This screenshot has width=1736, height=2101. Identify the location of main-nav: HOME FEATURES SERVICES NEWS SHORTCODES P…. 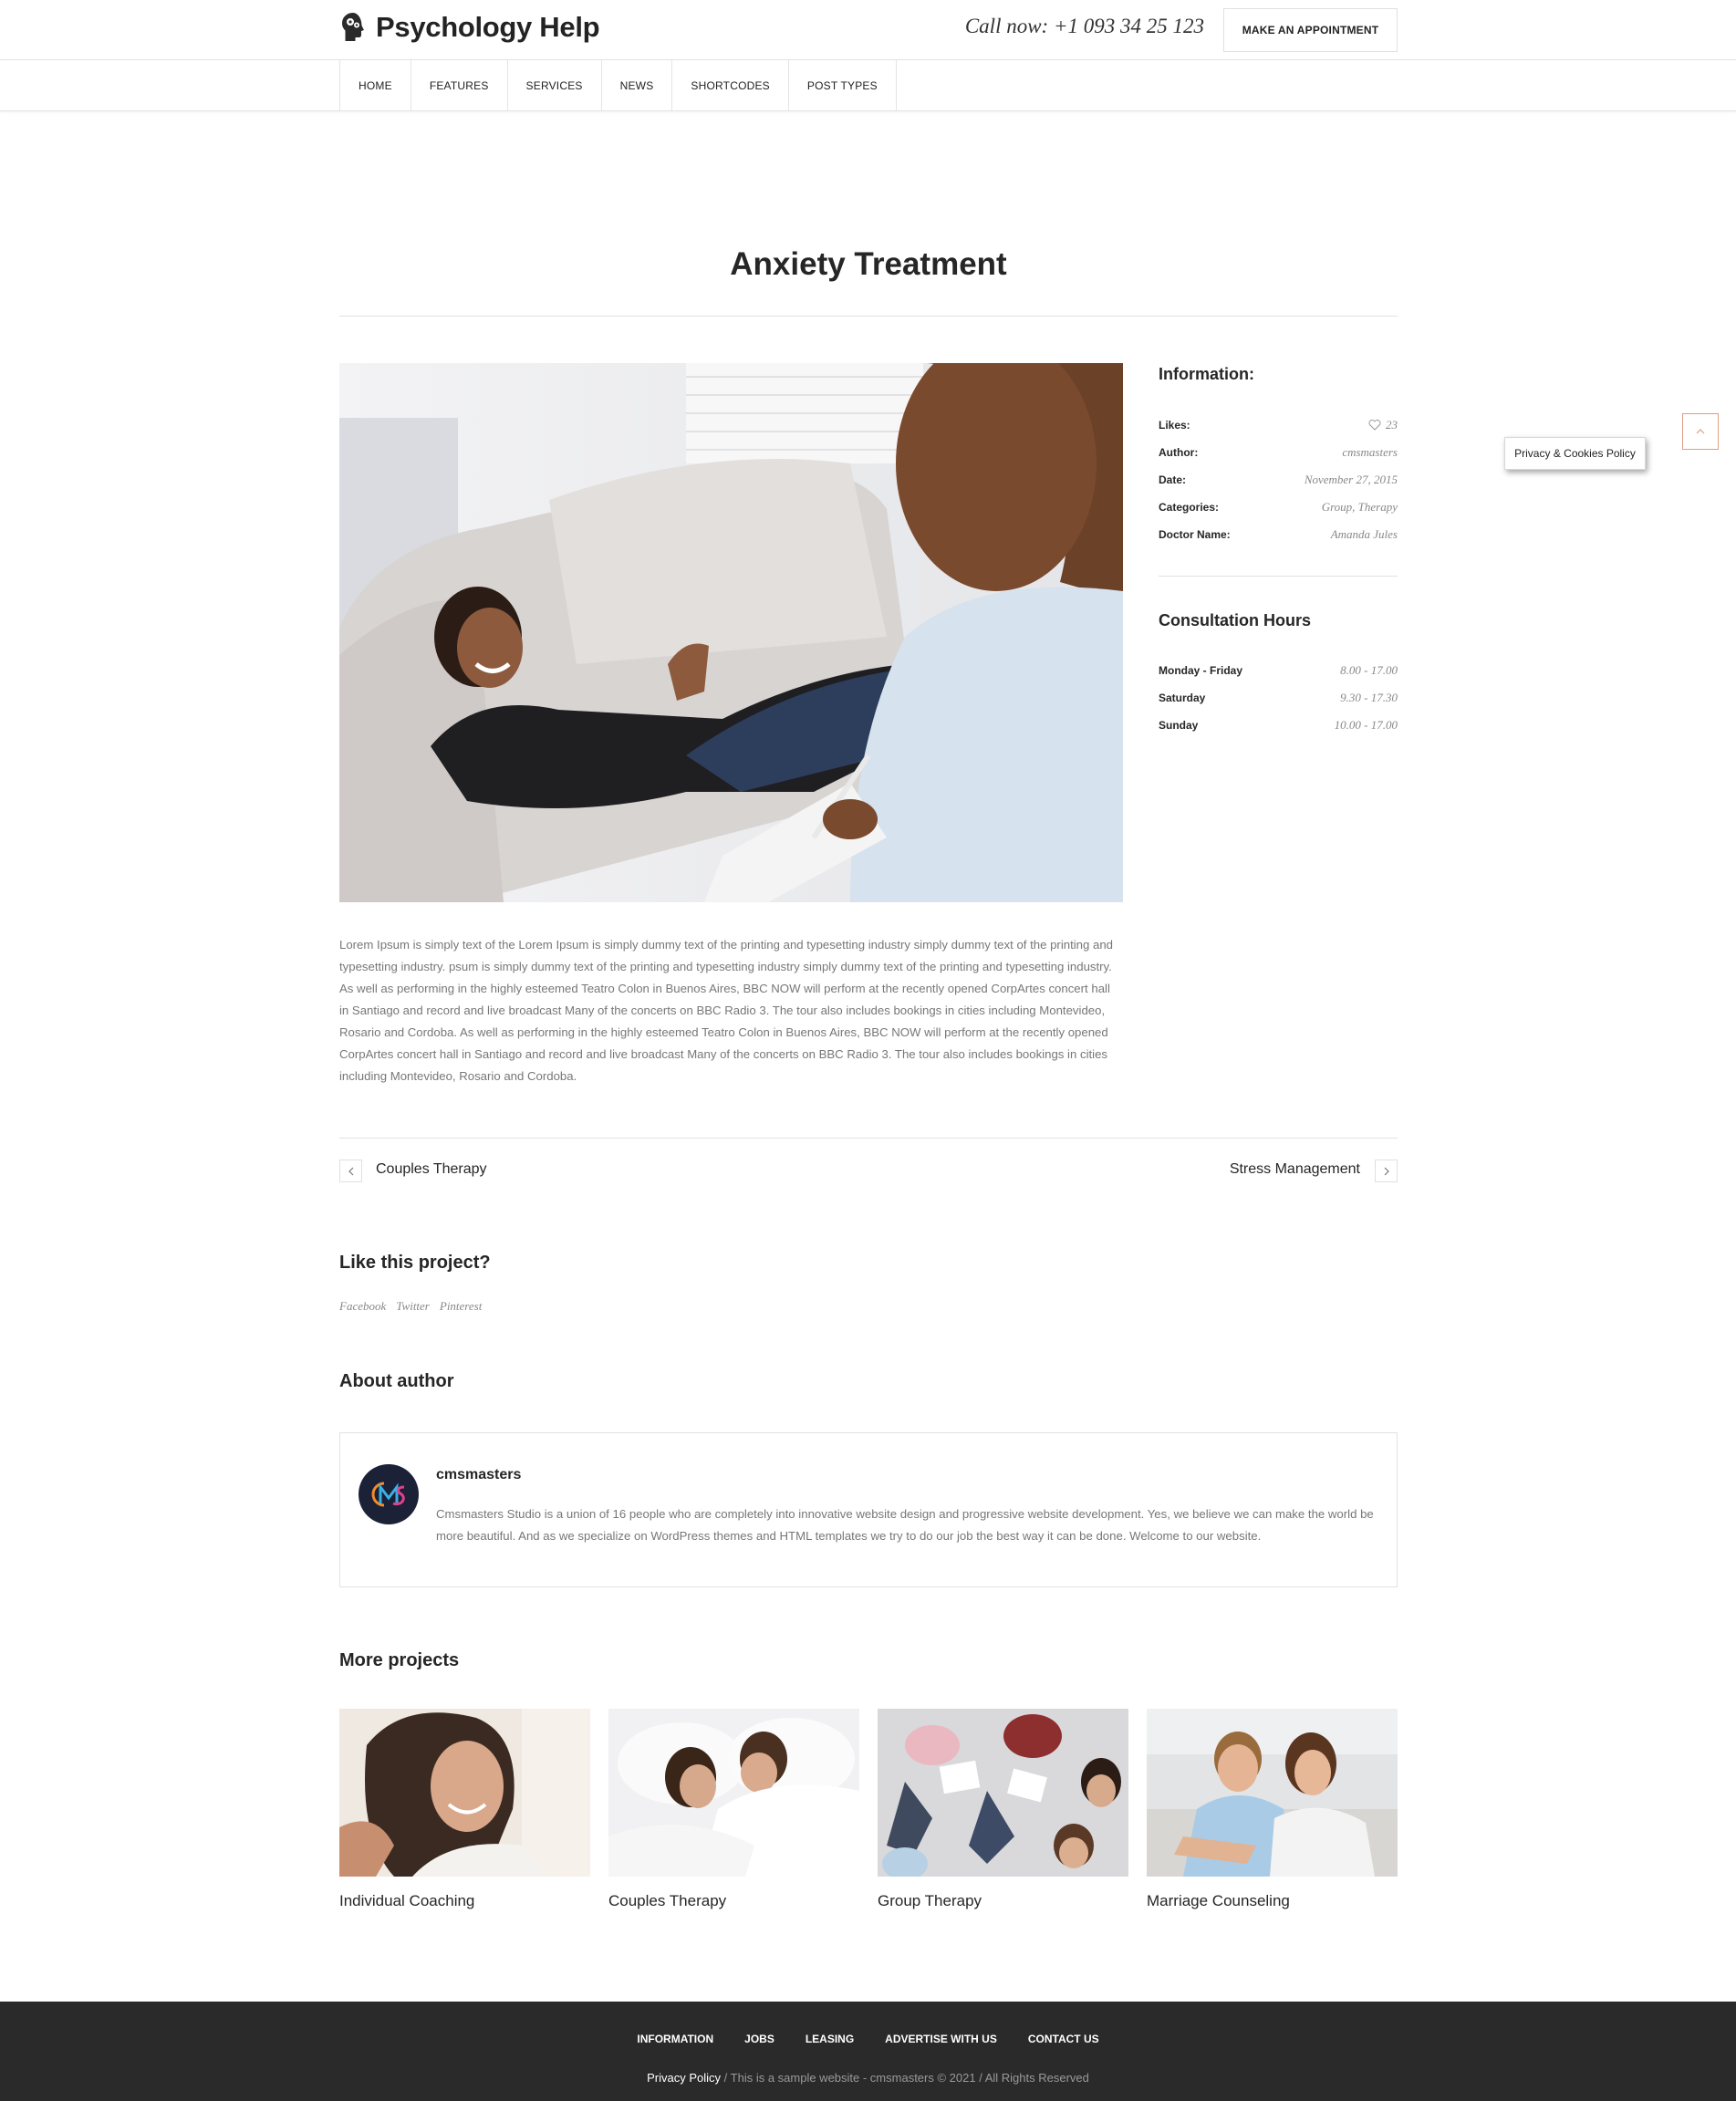
(868, 85).